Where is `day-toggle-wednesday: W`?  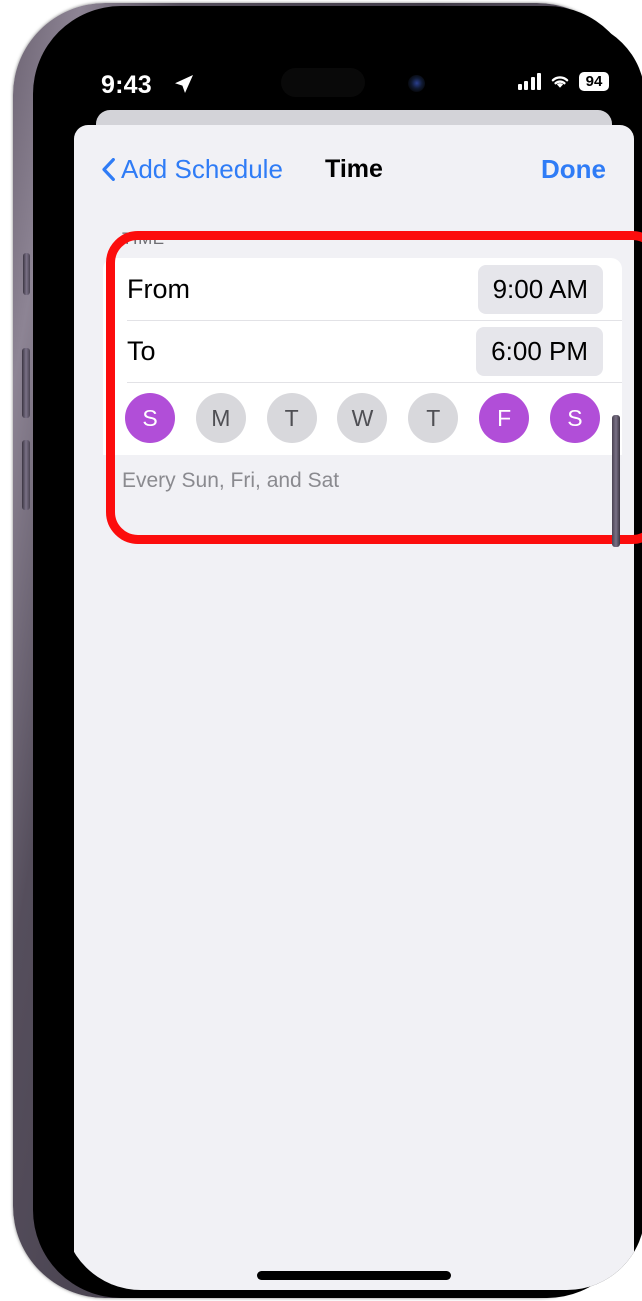
day-toggle-wednesday: W is located at coordinates (362, 418).